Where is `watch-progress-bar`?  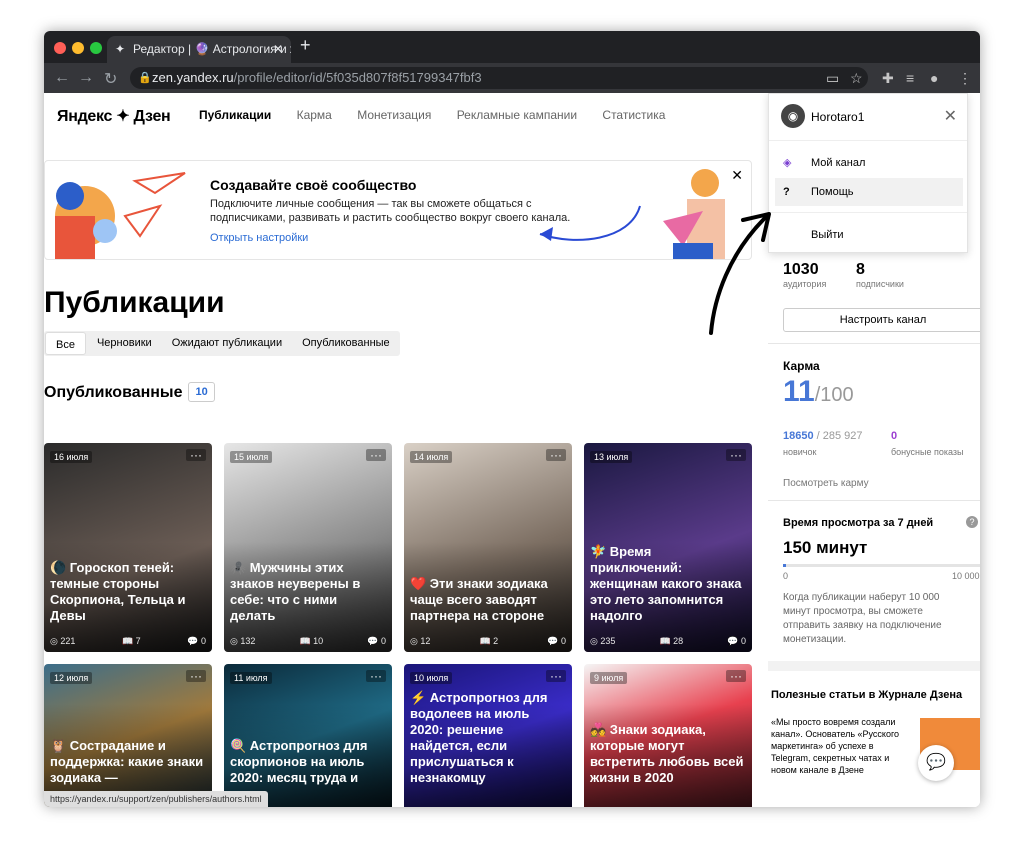
watch-progress-bar is located at coordinates (881, 565).